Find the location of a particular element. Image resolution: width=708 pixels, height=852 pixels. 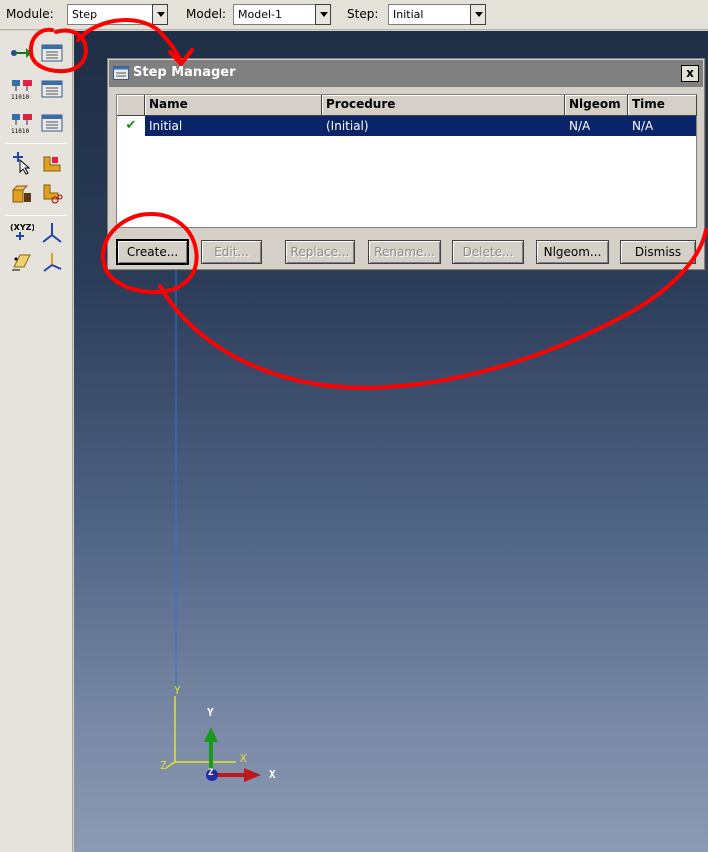

table-header: Name Procedure Nlgeom Time is located at coordinates (407, 105).